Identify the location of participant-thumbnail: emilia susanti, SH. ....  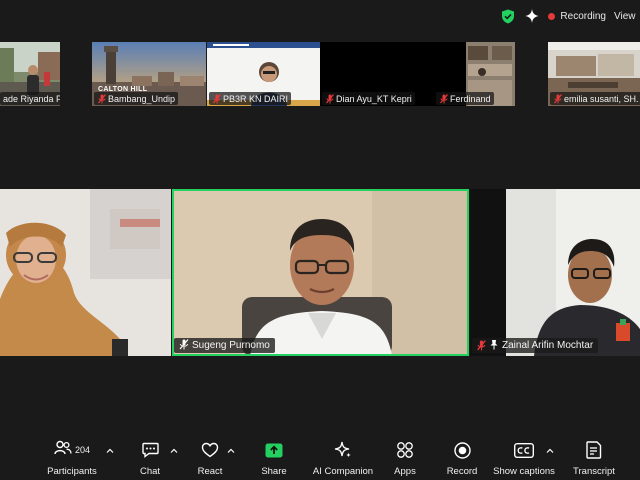
(594, 74).